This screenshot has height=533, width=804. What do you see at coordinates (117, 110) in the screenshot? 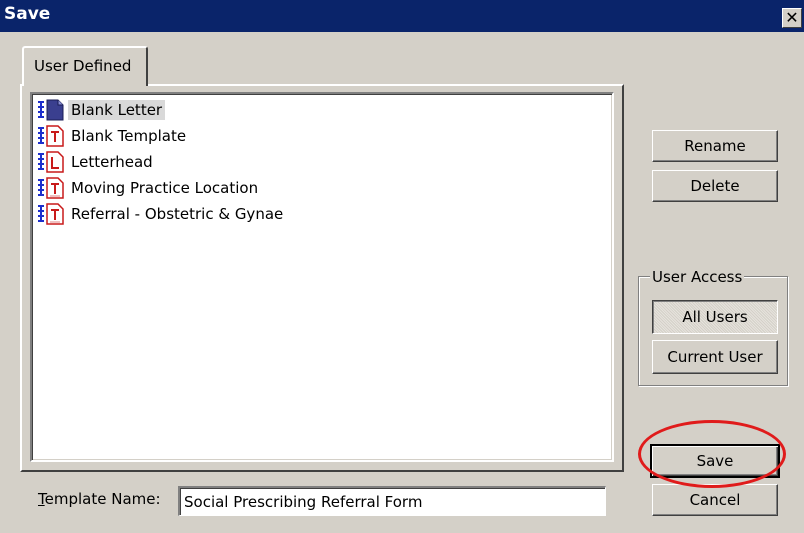
I see `list-item-label: Blank Letter` at bounding box center [117, 110].